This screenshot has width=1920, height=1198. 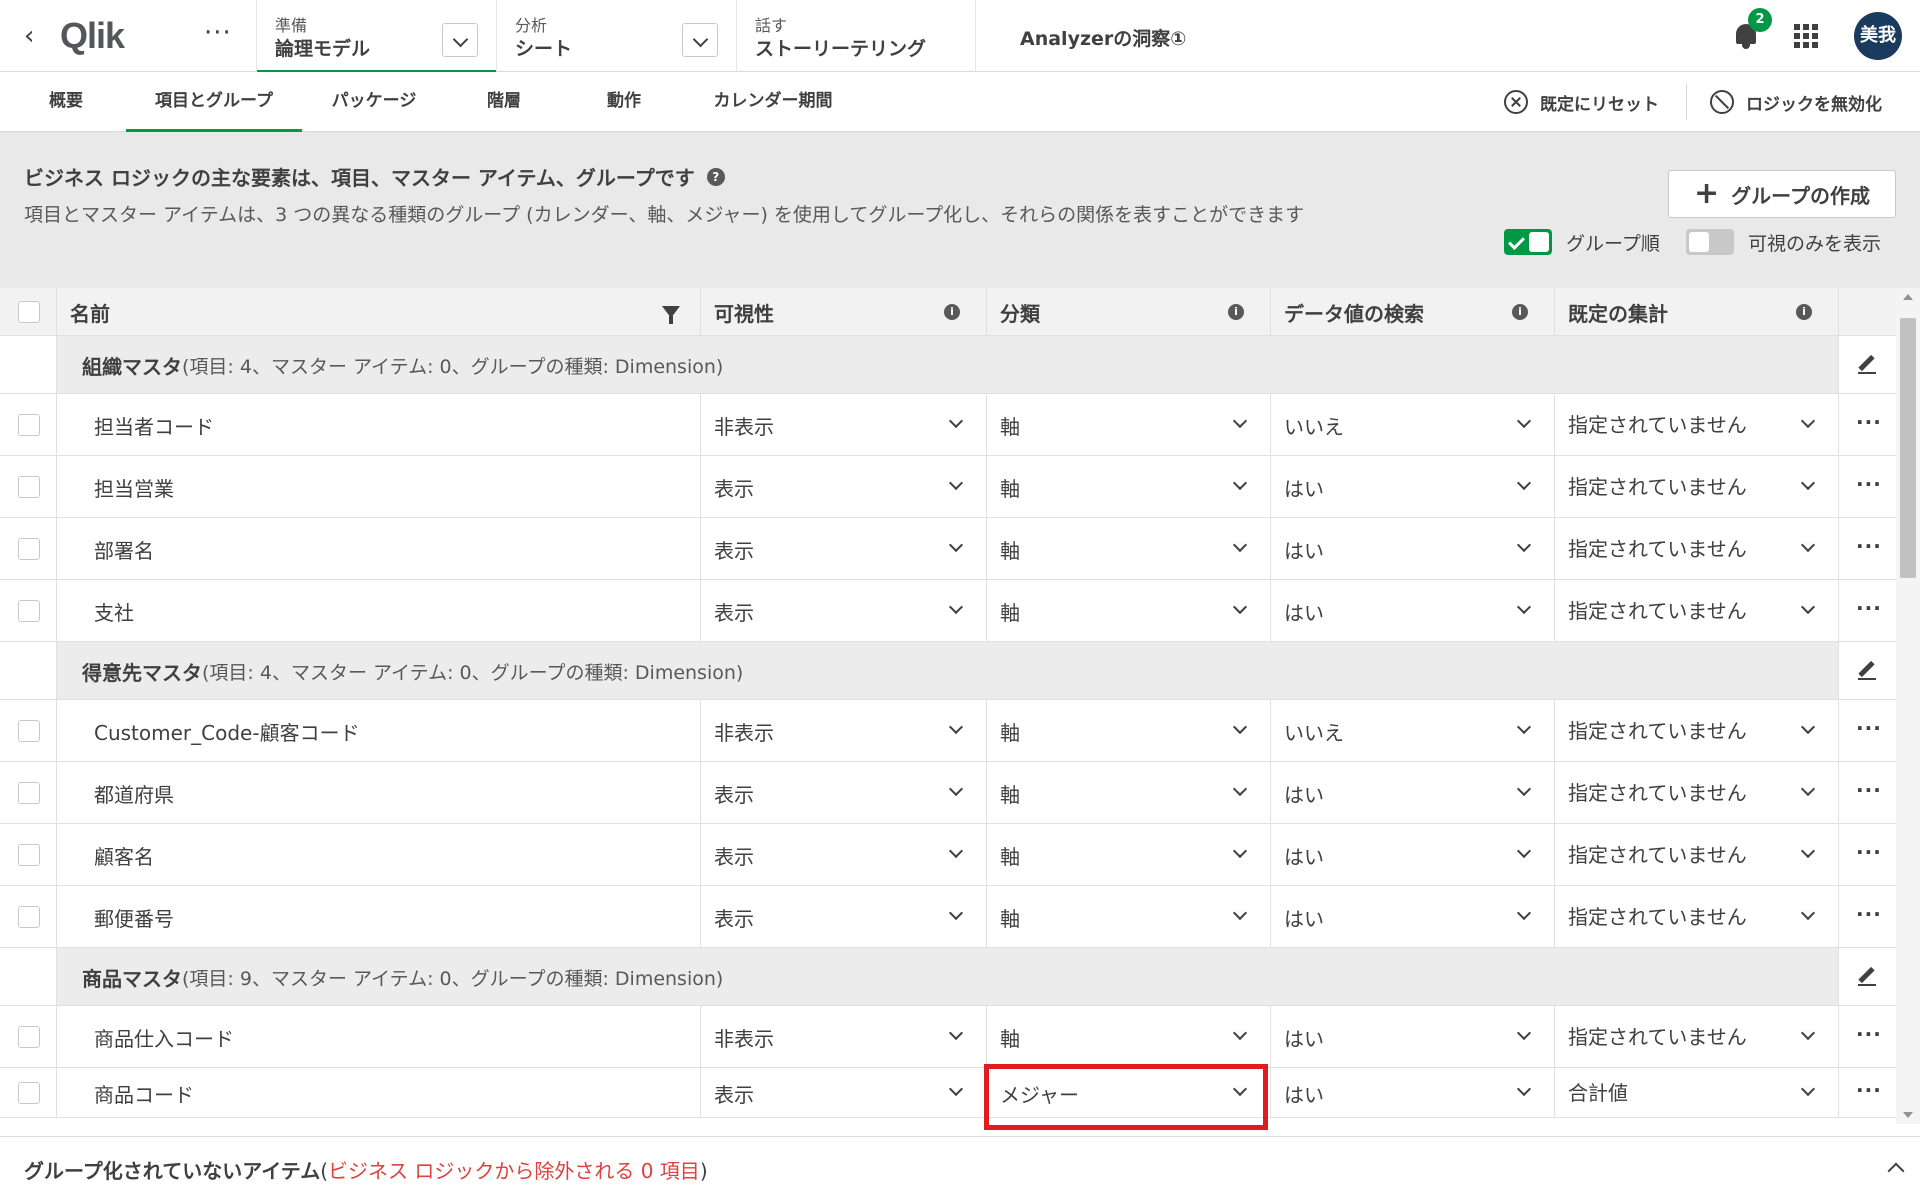 What do you see at coordinates (856, 36) in the screenshot?
I see `stage-narrate: 話す ストーリーテリング` at bounding box center [856, 36].